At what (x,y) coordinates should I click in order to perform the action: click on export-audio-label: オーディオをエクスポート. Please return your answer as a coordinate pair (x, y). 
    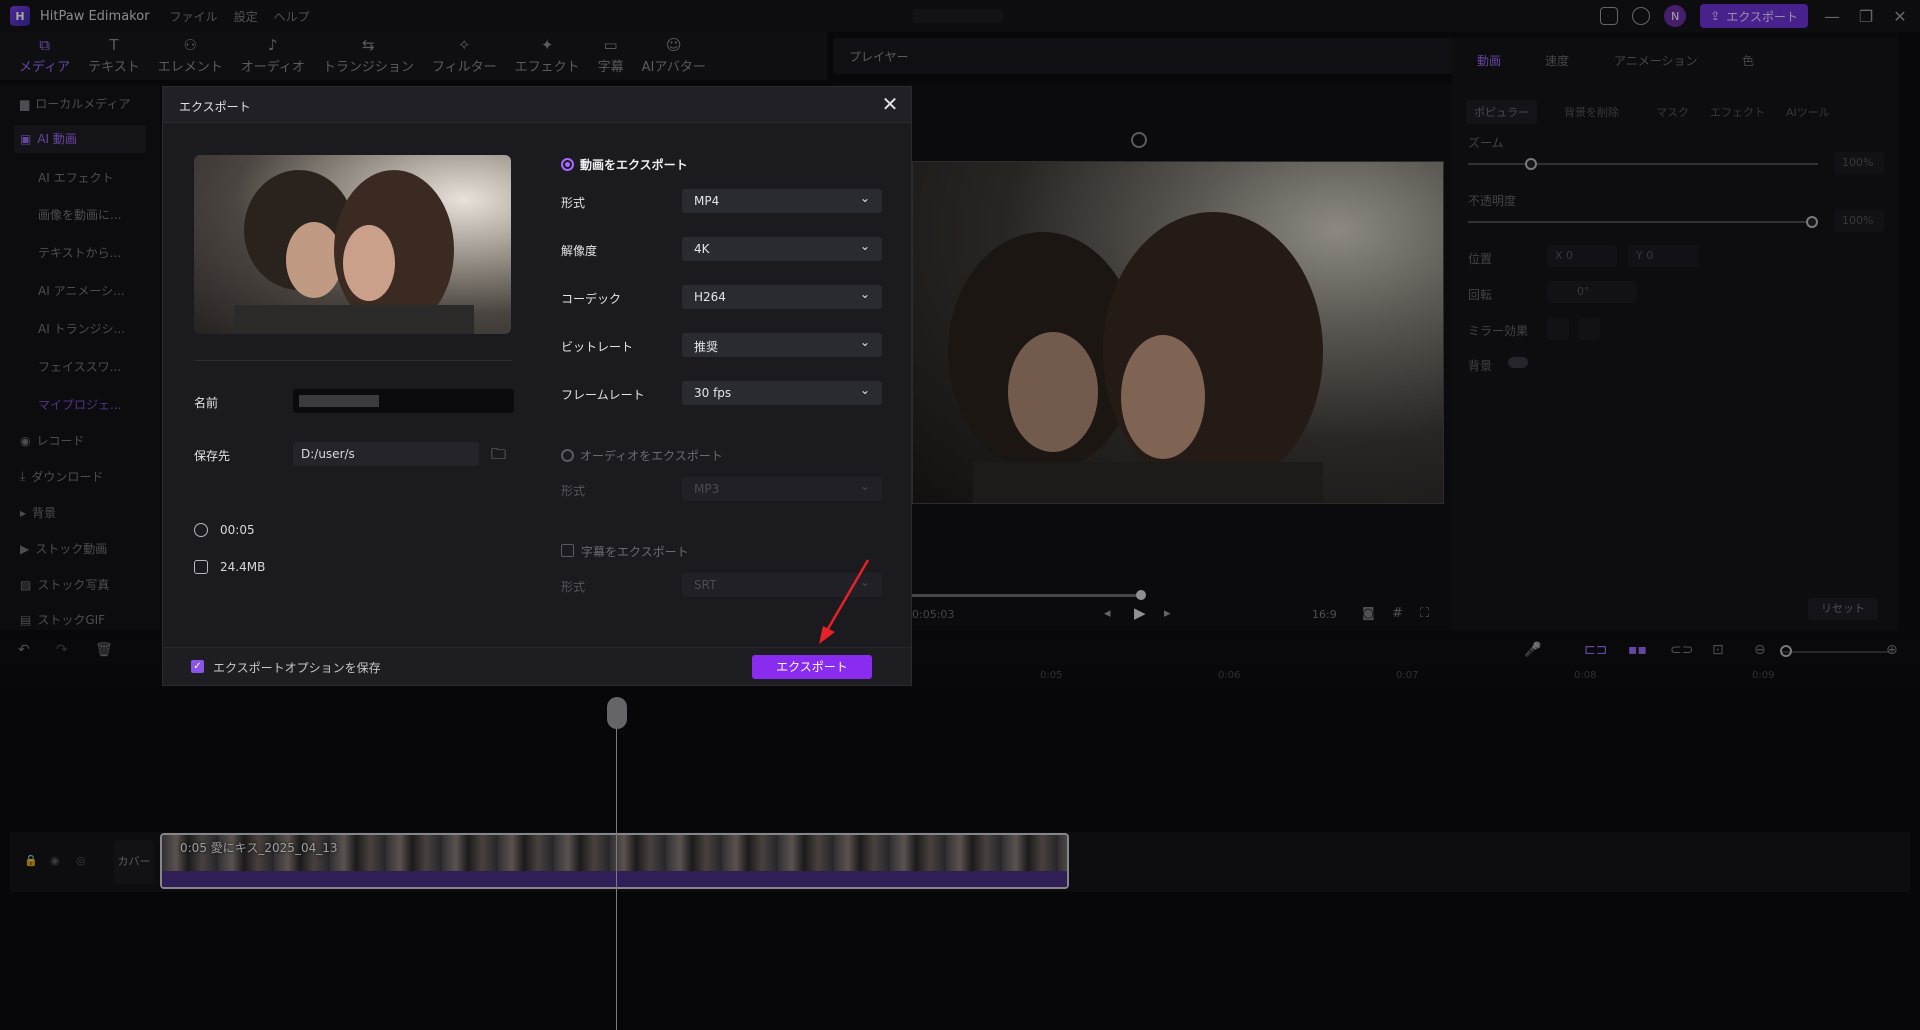
    Looking at the image, I should click on (651, 456).